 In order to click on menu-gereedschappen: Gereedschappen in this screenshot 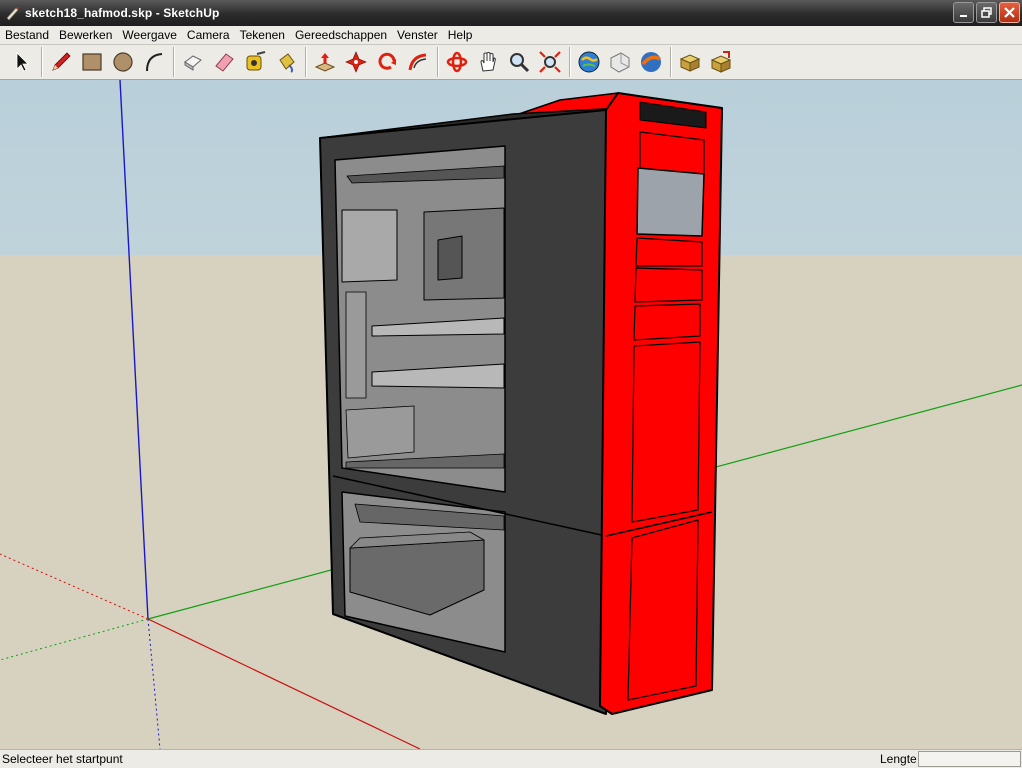, I will do `click(341, 35)`.